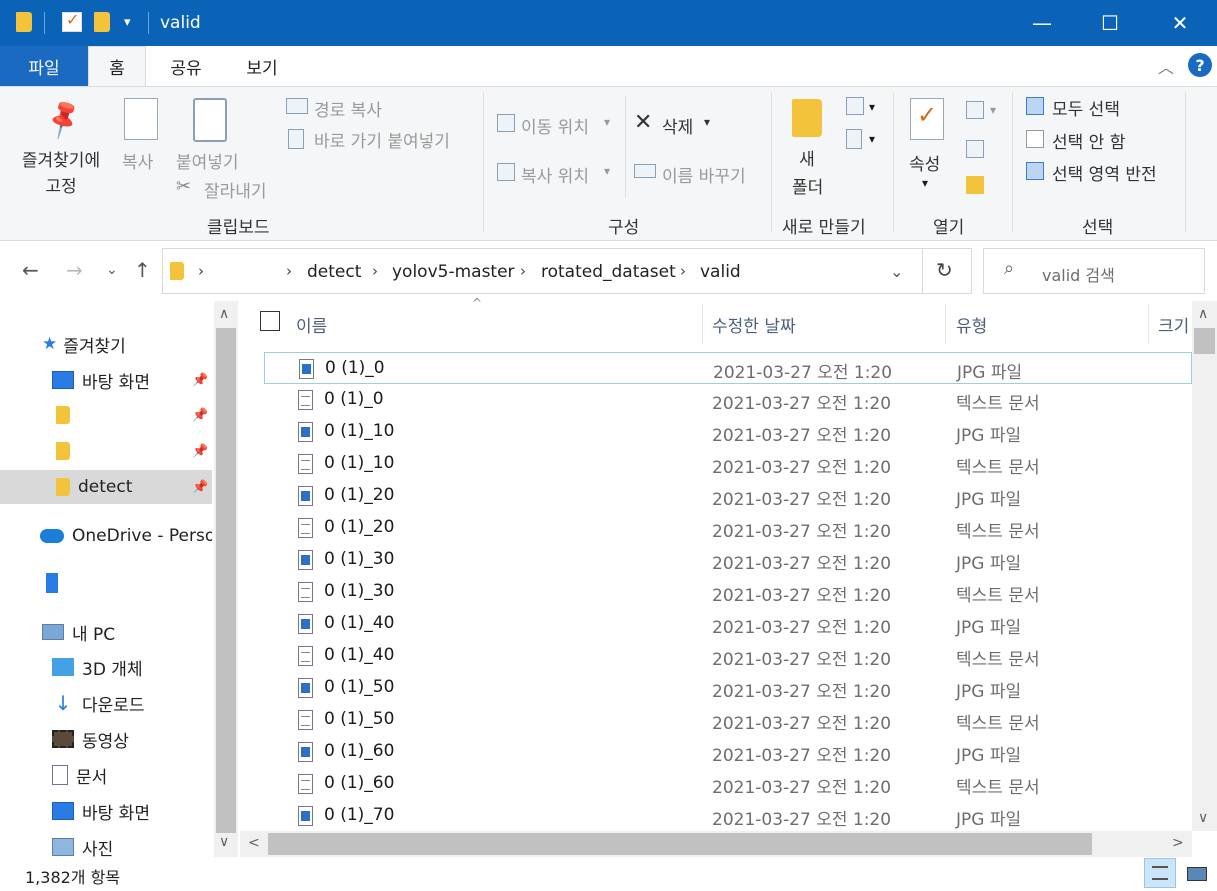  What do you see at coordinates (680, 844) in the screenshot?
I see `horizontal-scroll-thumb` at bounding box center [680, 844].